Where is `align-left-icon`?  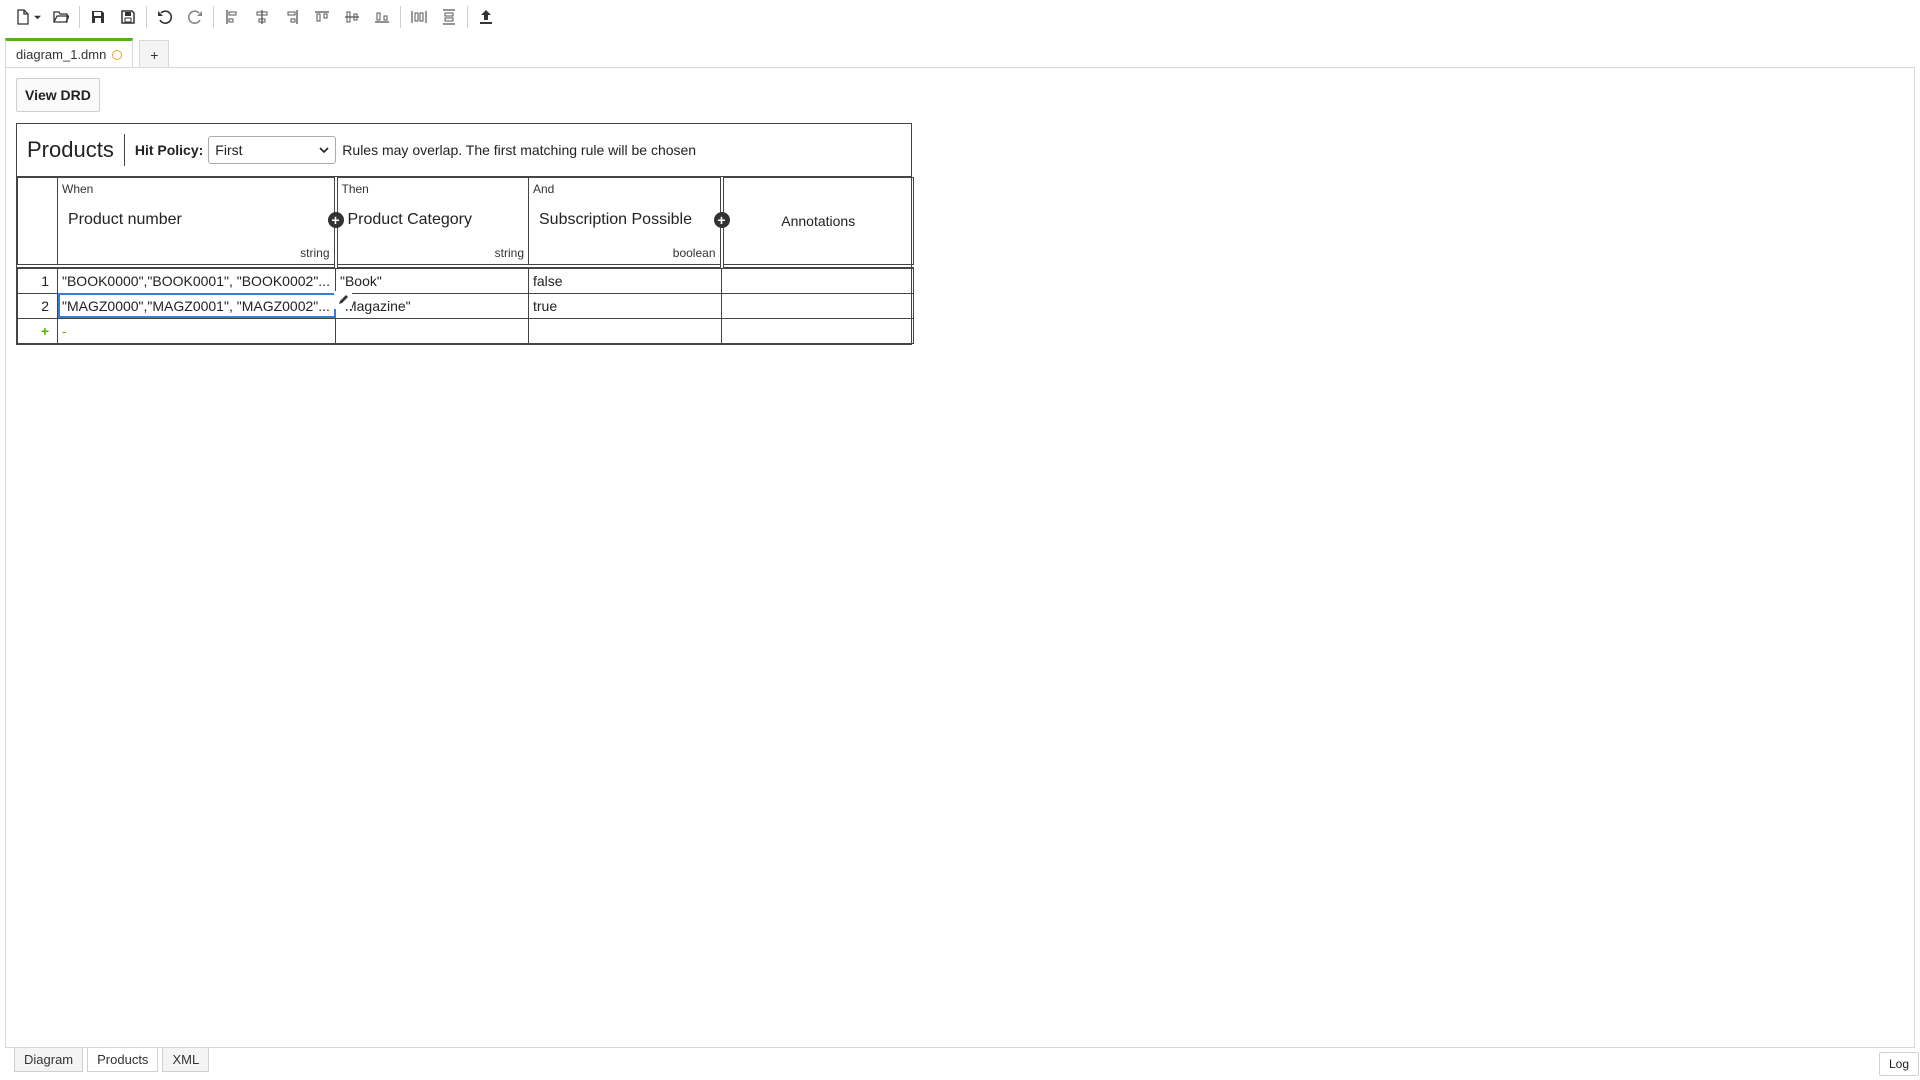 align-left-icon is located at coordinates (232, 17).